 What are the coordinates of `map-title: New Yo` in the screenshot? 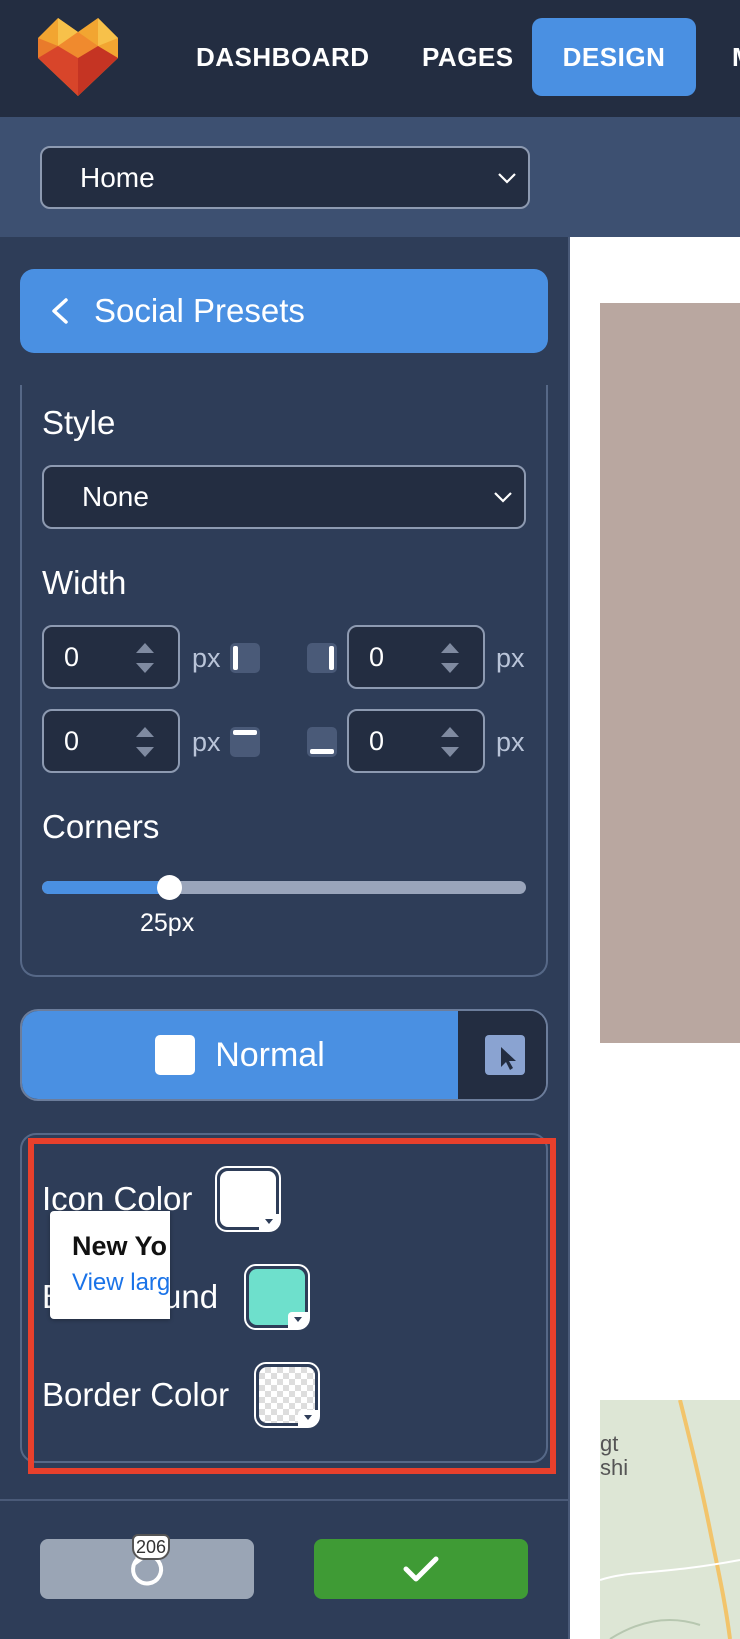 It's located at (120, 1246).